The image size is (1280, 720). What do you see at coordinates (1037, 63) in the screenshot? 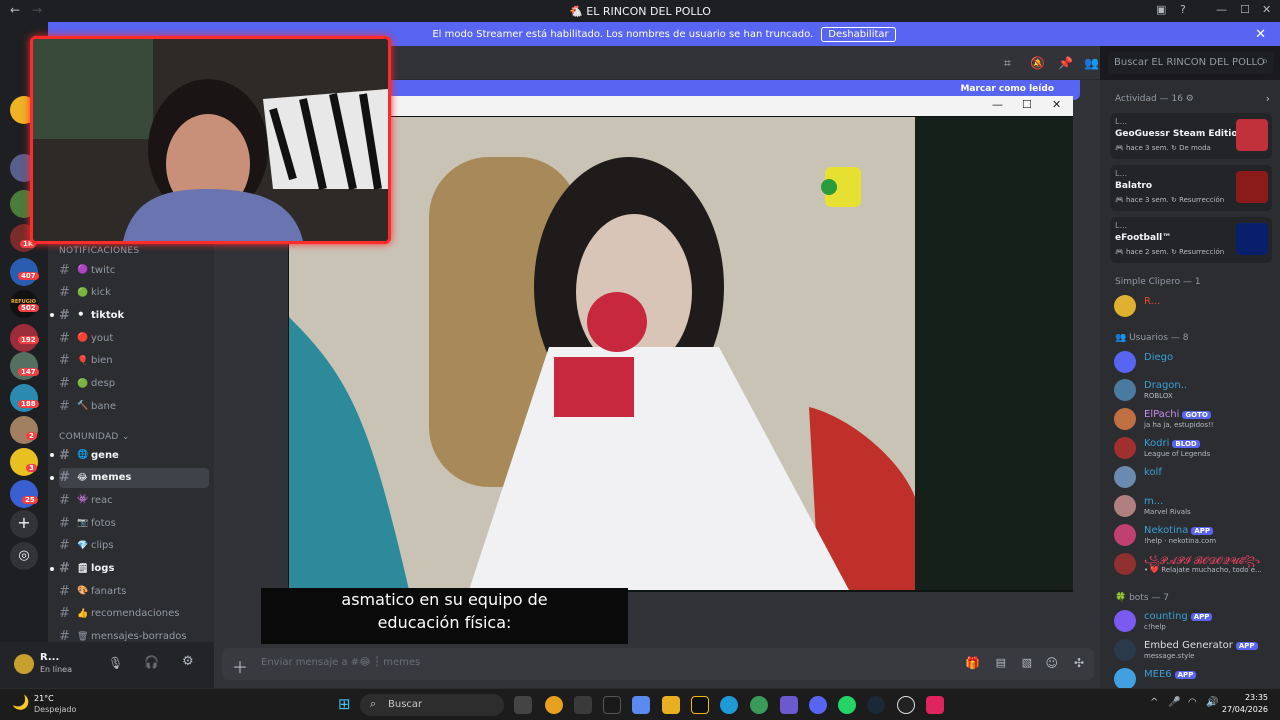
I see `notifications-icon: 🔕` at bounding box center [1037, 63].